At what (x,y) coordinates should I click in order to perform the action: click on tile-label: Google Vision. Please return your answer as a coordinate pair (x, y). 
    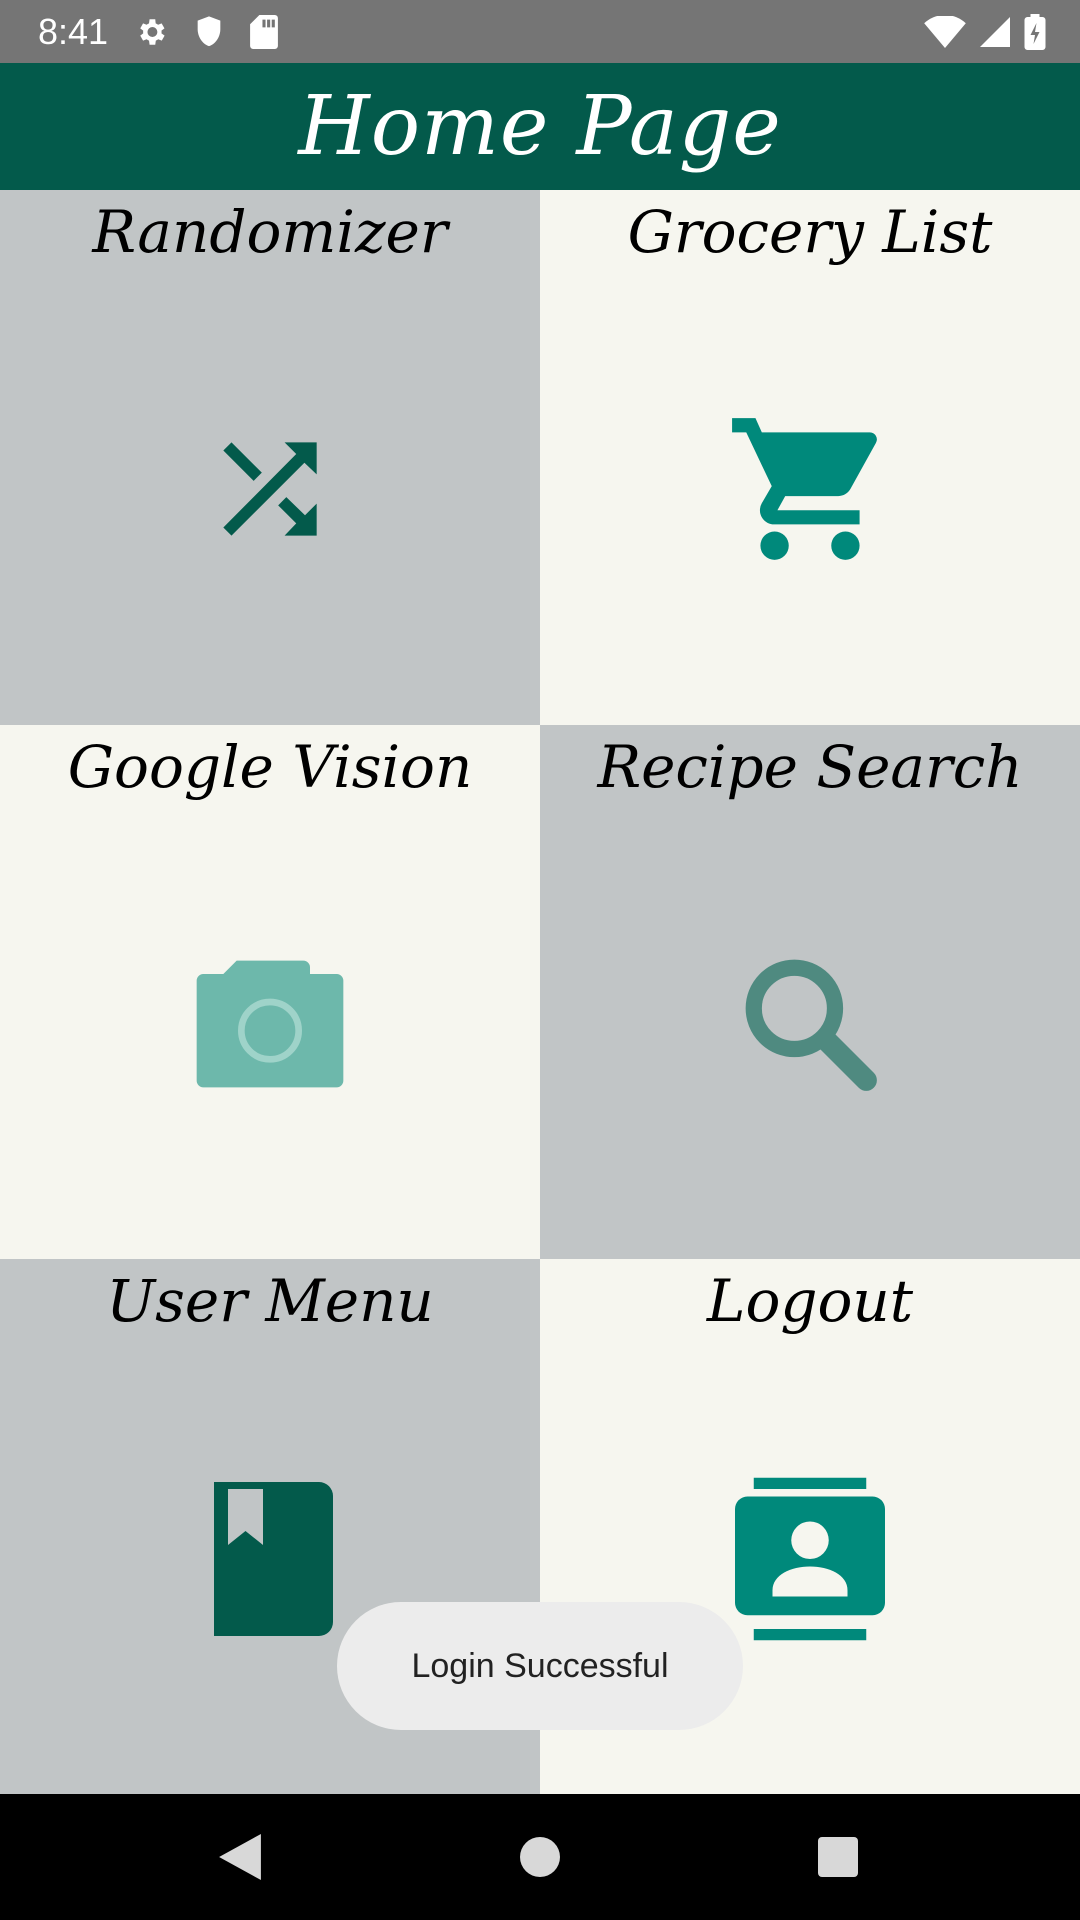
    Looking at the image, I should click on (270, 766).